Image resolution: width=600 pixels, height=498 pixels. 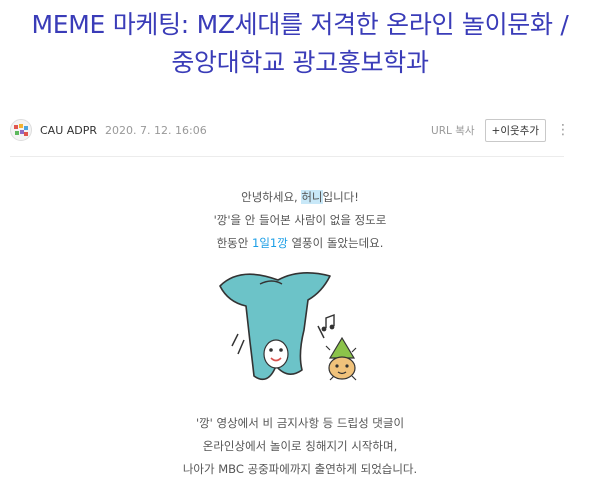 What do you see at coordinates (275, 326) in the screenshot?
I see `teal-character` at bounding box center [275, 326].